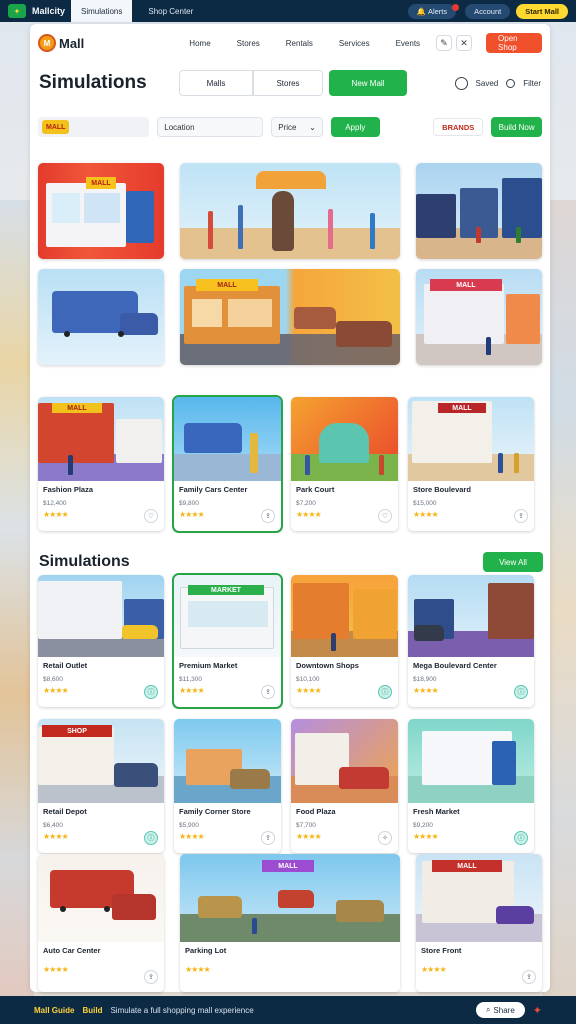  Describe the element at coordinates (94, 127) in the screenshot. I see `search-field: MALL` at that location.